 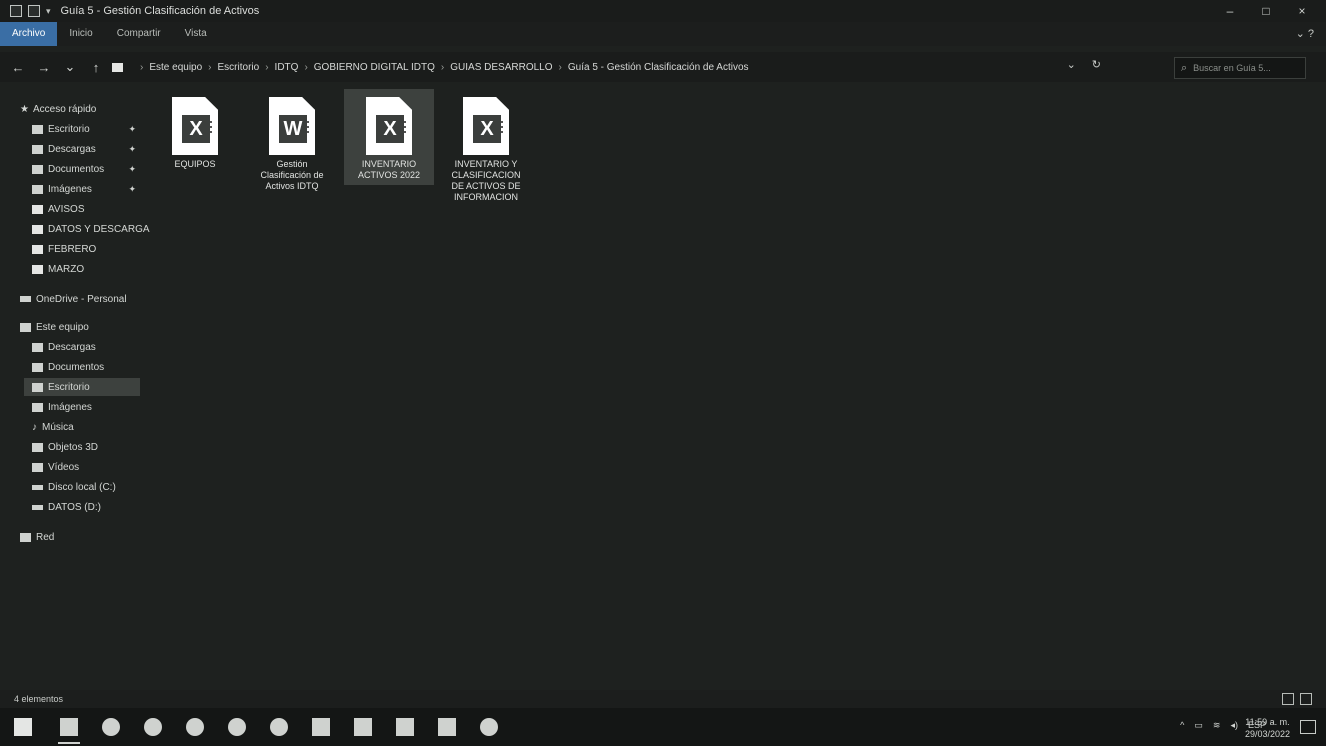 What do you see at coordinates (44, 67) in the screenshot?
I see `forward-button: →` at bounding box center [44, 67].